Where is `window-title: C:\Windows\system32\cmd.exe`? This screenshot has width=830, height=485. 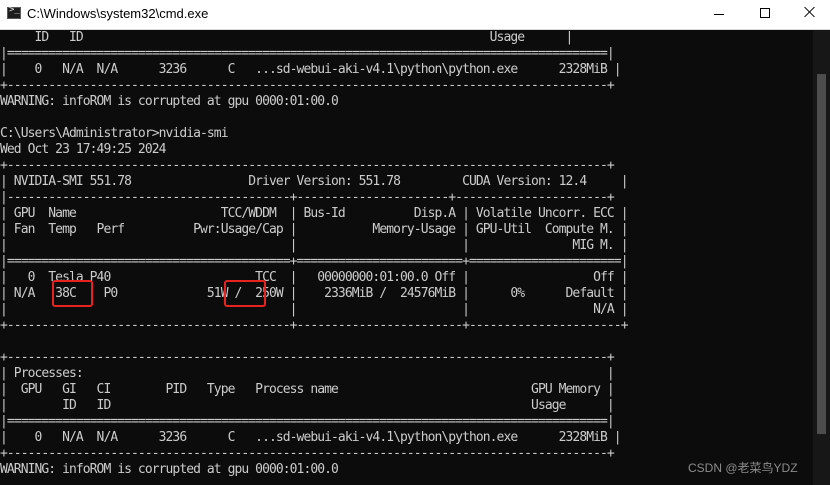
window-title: C:\Windows\system32\cmd.exe is located at coordinates (118, 13).